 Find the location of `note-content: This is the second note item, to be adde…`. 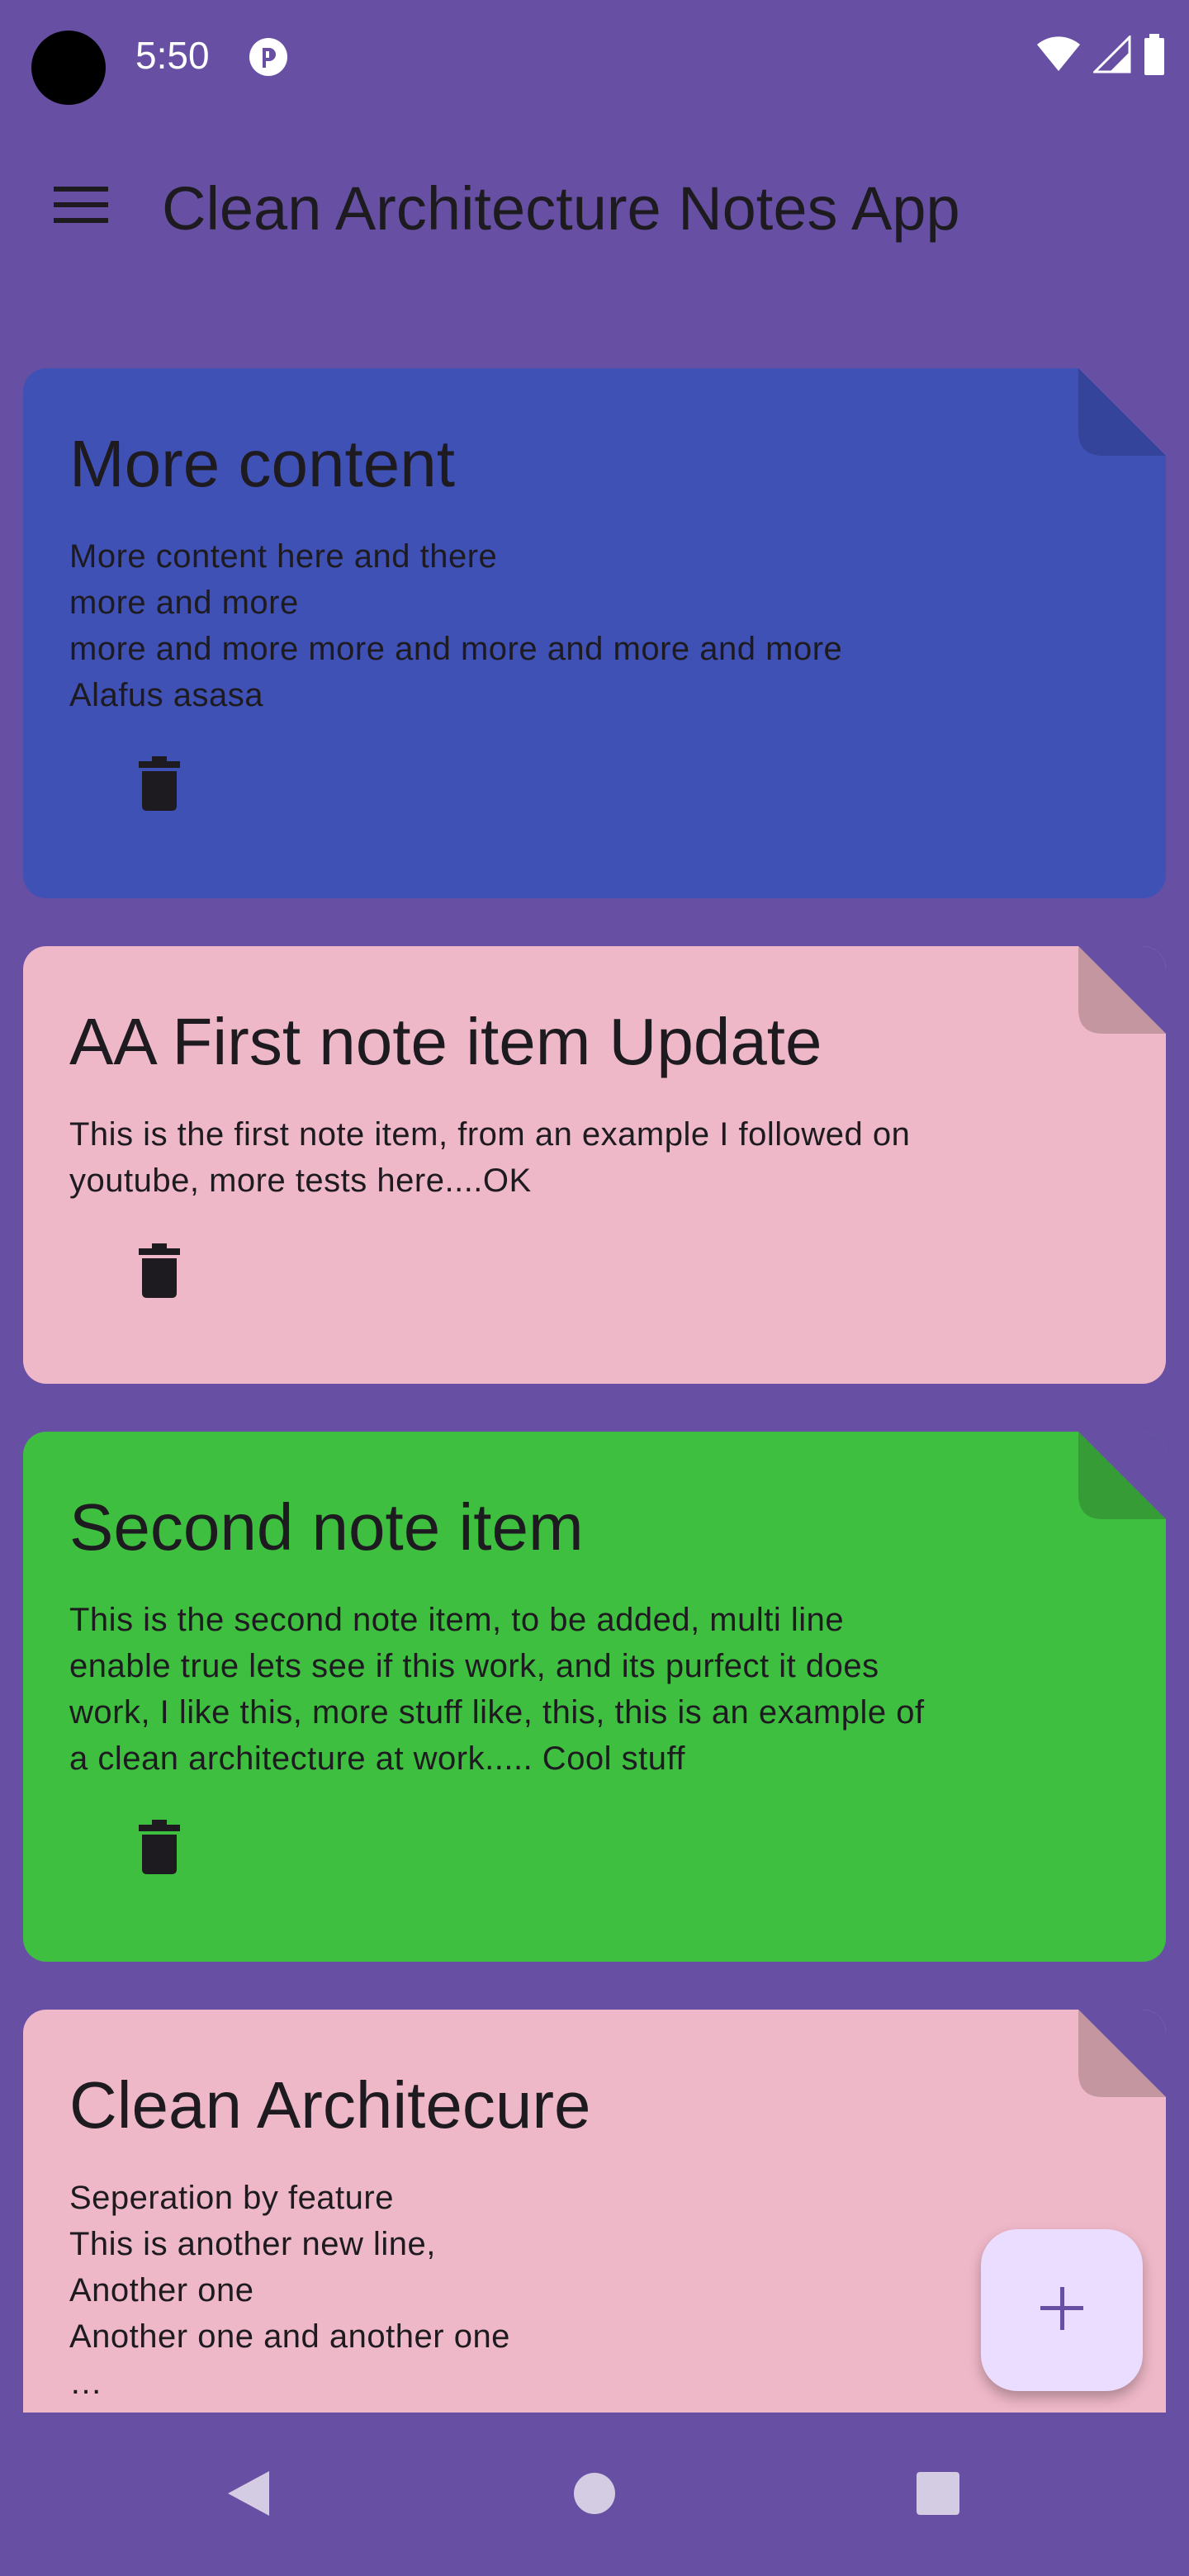

note-content: This is the second note item, to be adde… is located at coordinates (497, 1689).